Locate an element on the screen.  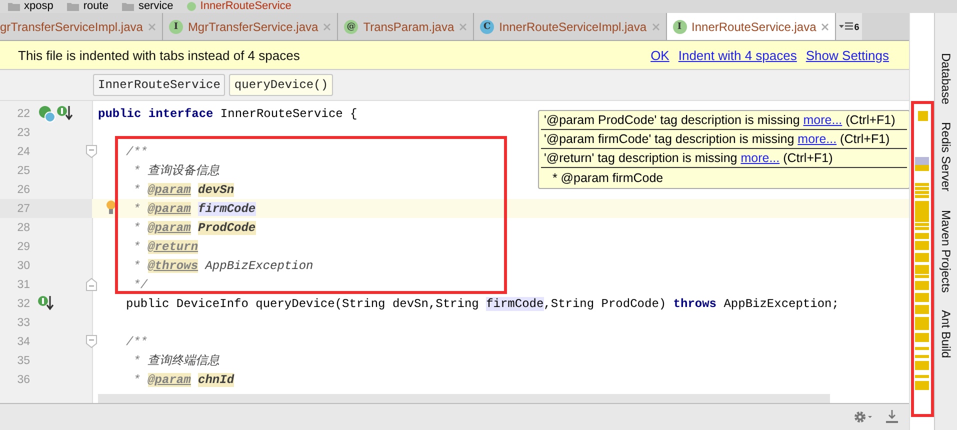
code-line: * 查询终端信息 is located at coordinates (176, 361).